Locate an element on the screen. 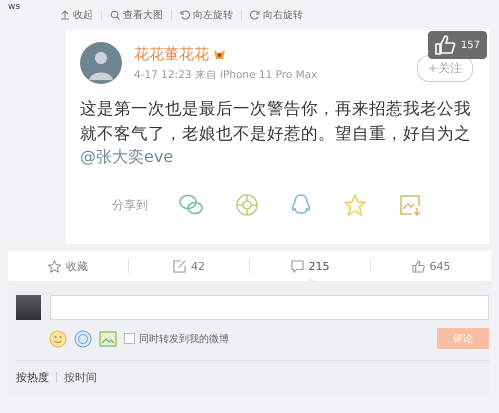 Image resolution: width=499 pixels, height=413 pixels. image-download-icon is located at coordinates (410, 205).